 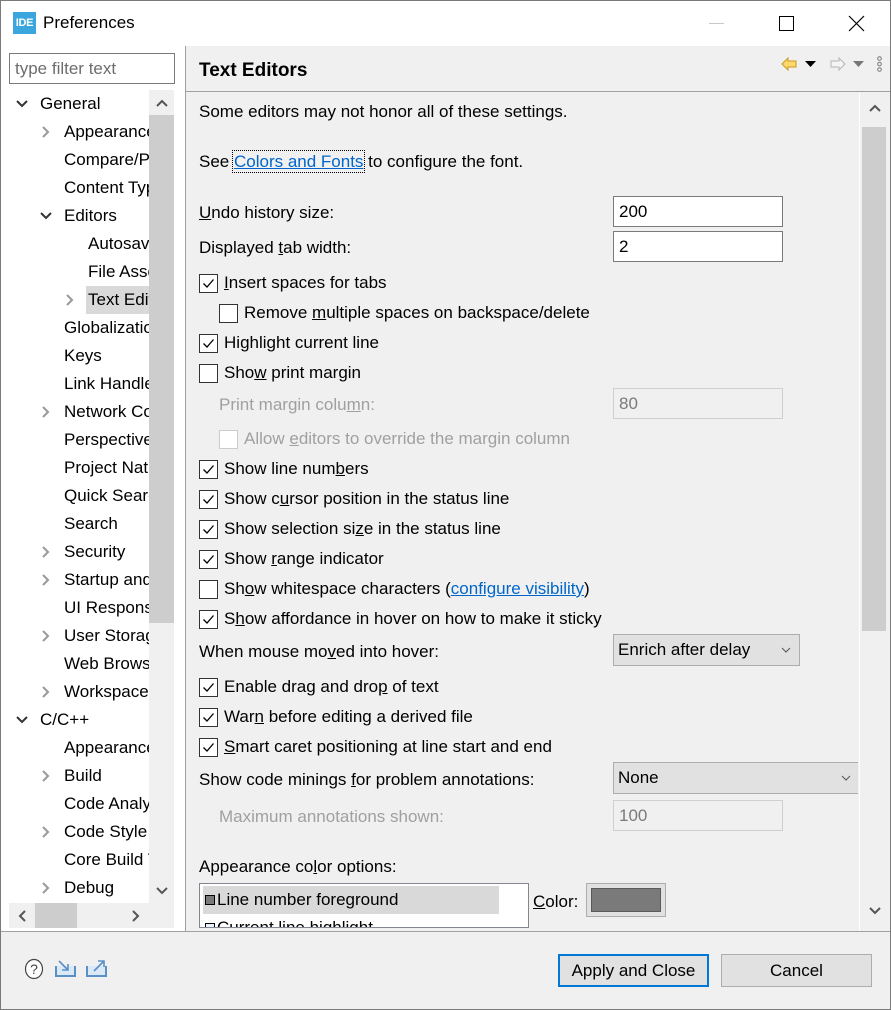 I want to click on configure-visibility-link: configure visibility, so click(x=517, y=588).